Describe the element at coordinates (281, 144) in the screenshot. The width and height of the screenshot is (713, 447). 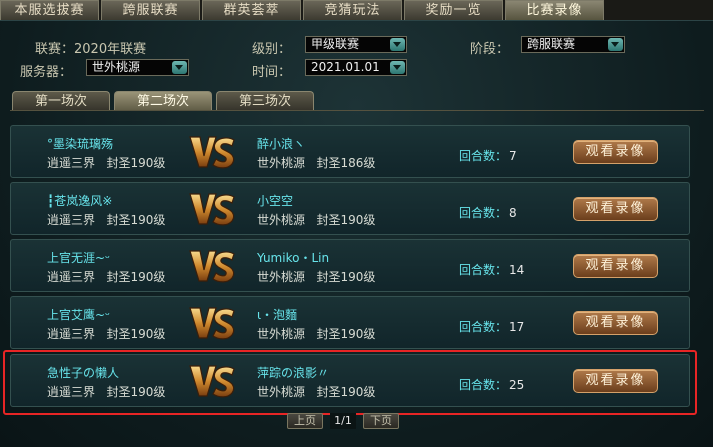
I see `player2-name: 醉小浪ヽ` at that location.